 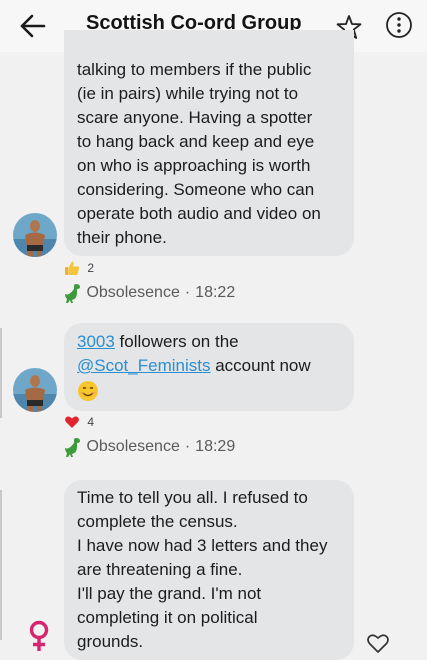 I want to click on mention-link: @Scot_Feminists, so click(x=143, y=365).